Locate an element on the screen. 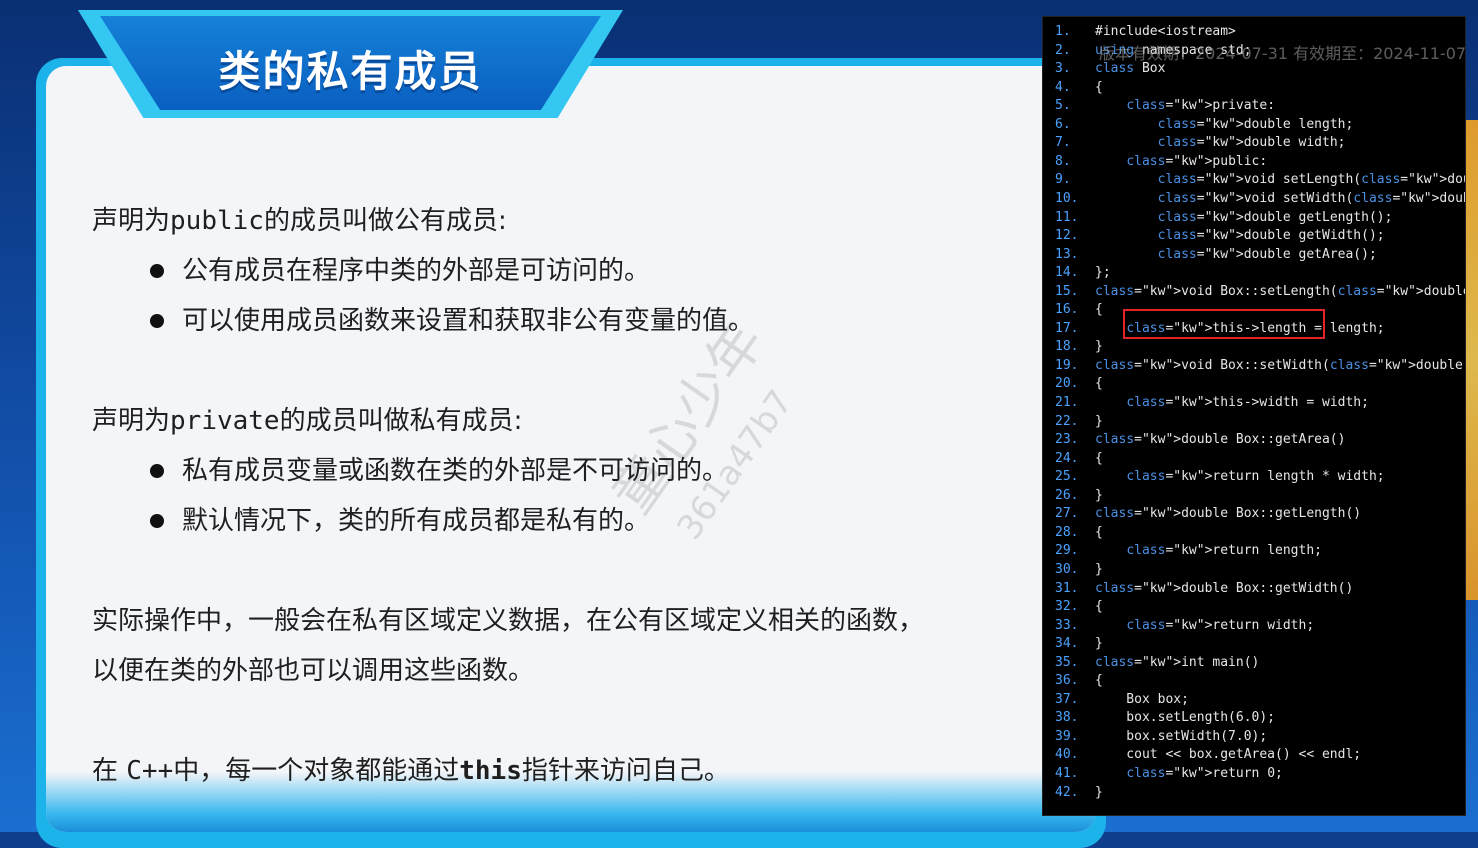  code-line: 24. { is located at coordinates (1254, 459).